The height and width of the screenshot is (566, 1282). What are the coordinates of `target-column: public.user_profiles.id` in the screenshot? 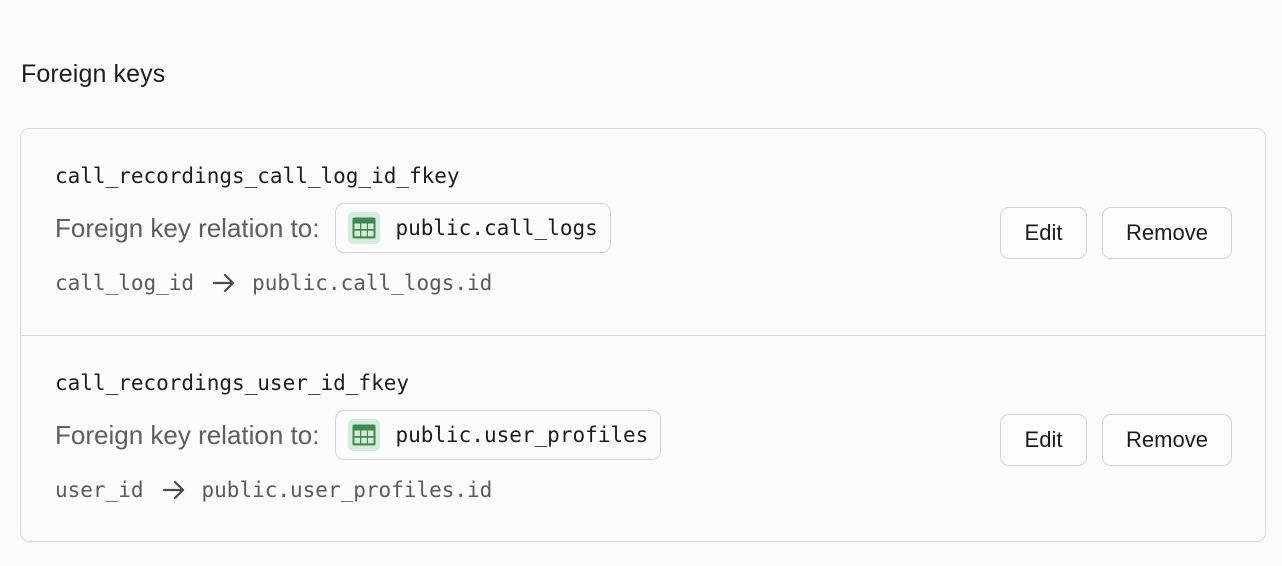 It's located at (347, 490).